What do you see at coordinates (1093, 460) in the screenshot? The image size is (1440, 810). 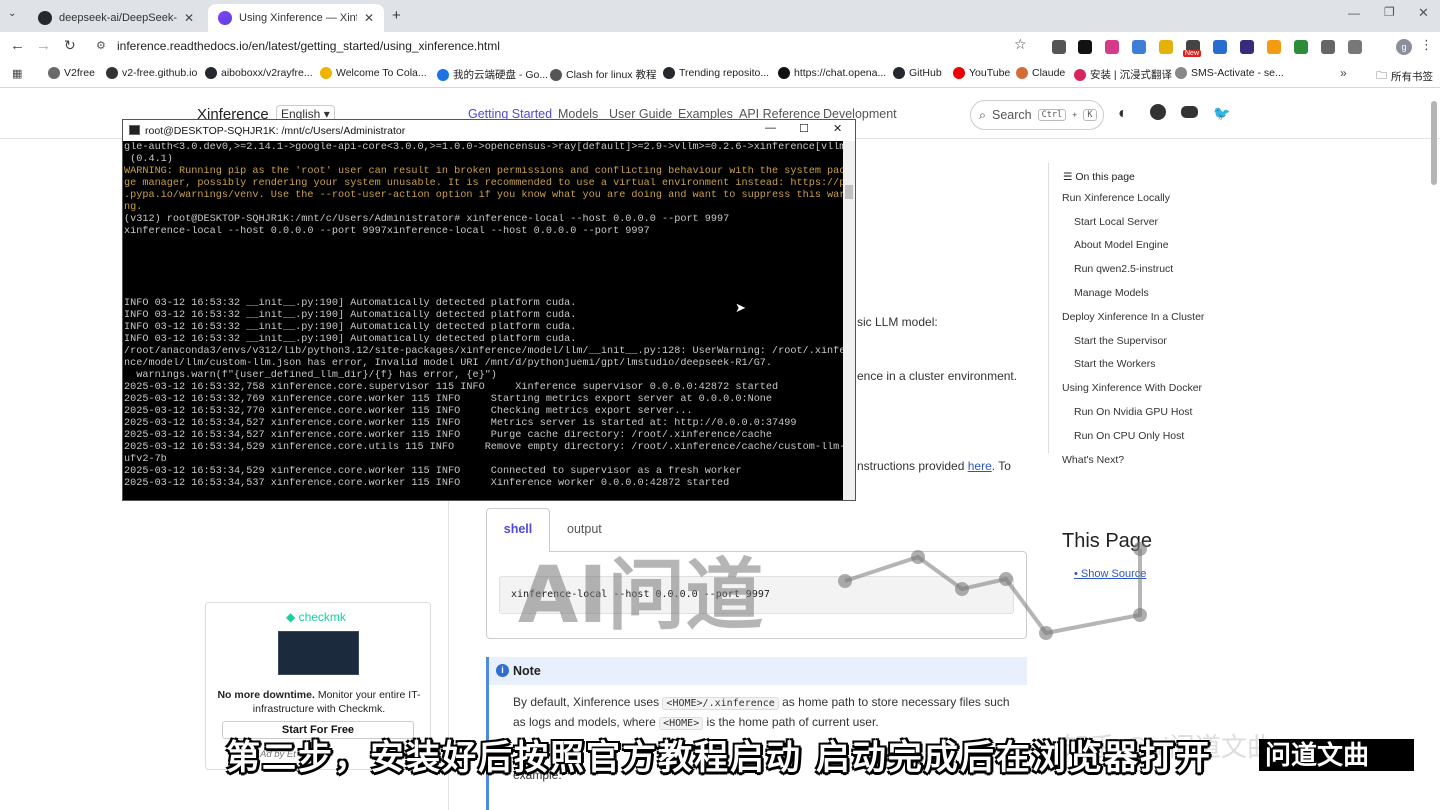 I see `toc-item: What's Next?` at bounding box center [1093, 460].